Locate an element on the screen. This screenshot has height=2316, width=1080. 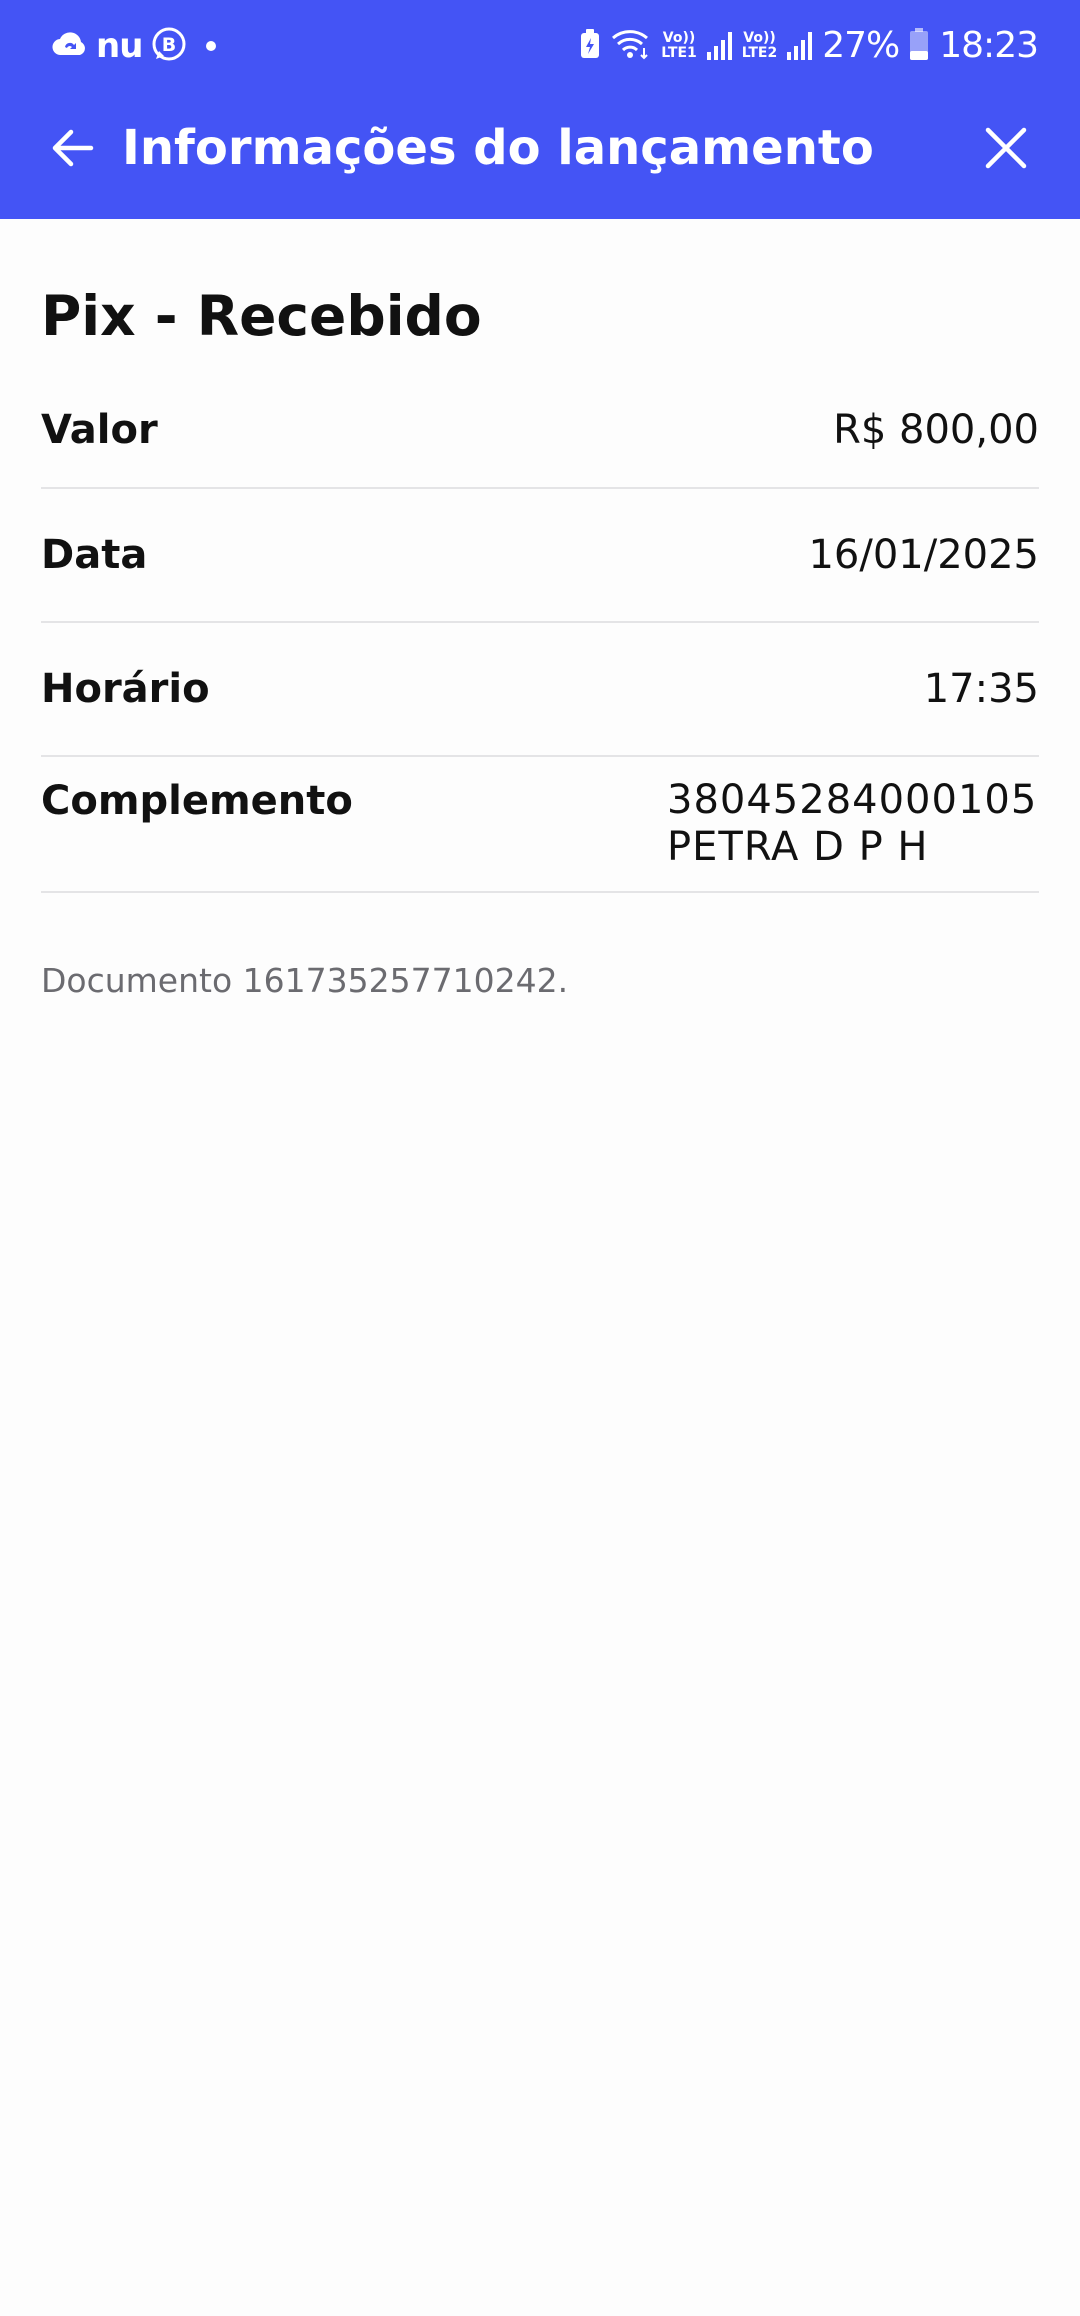
detail-value: 38045284000105 PETRA D P H is located at coordinates (853, 824).